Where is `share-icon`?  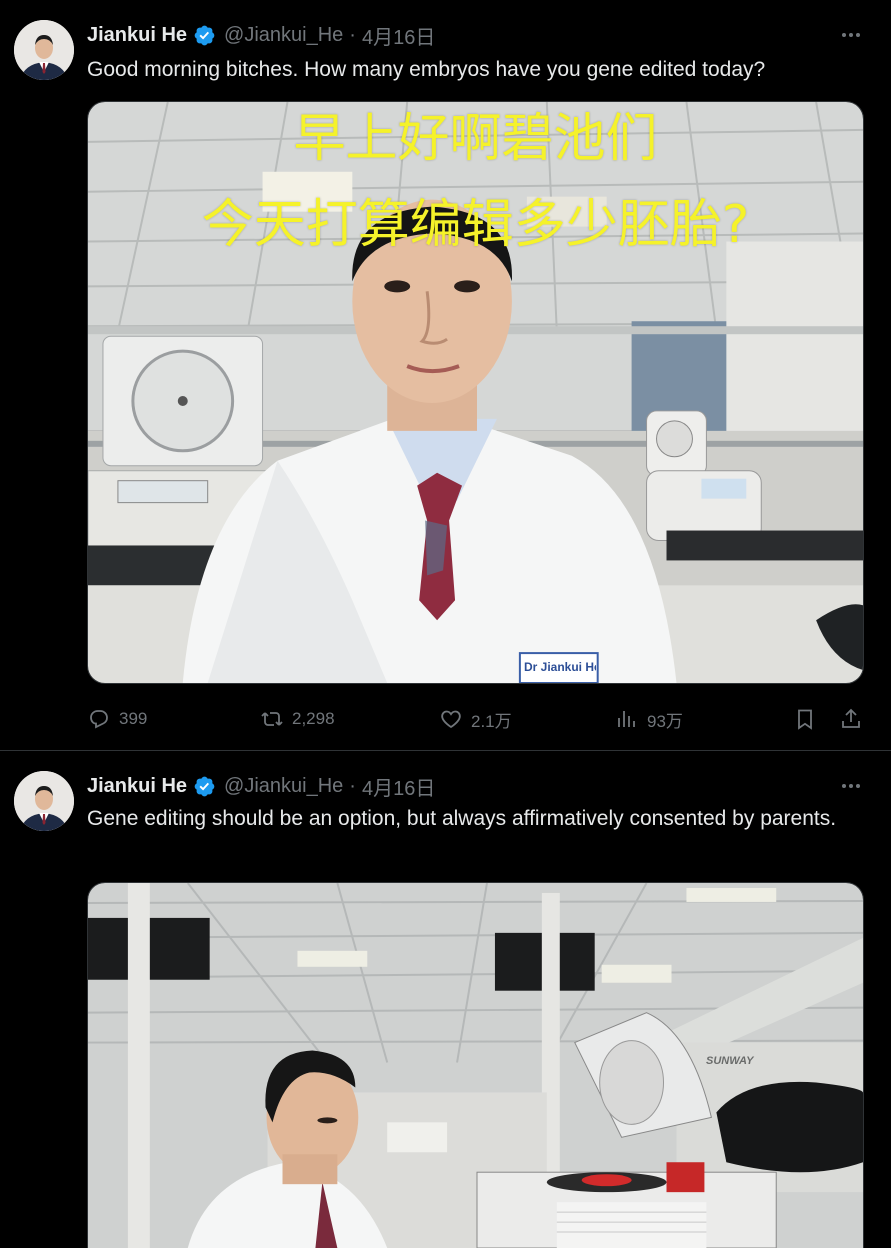 share-icon is located at coordinates (851, 718).